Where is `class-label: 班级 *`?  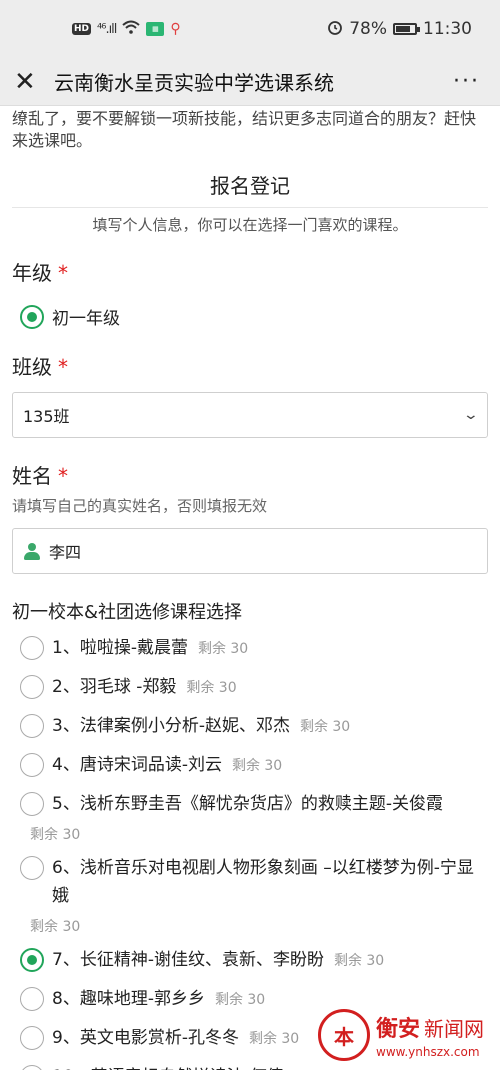 class-label: 班级 * is located at coordinates (250, 365).